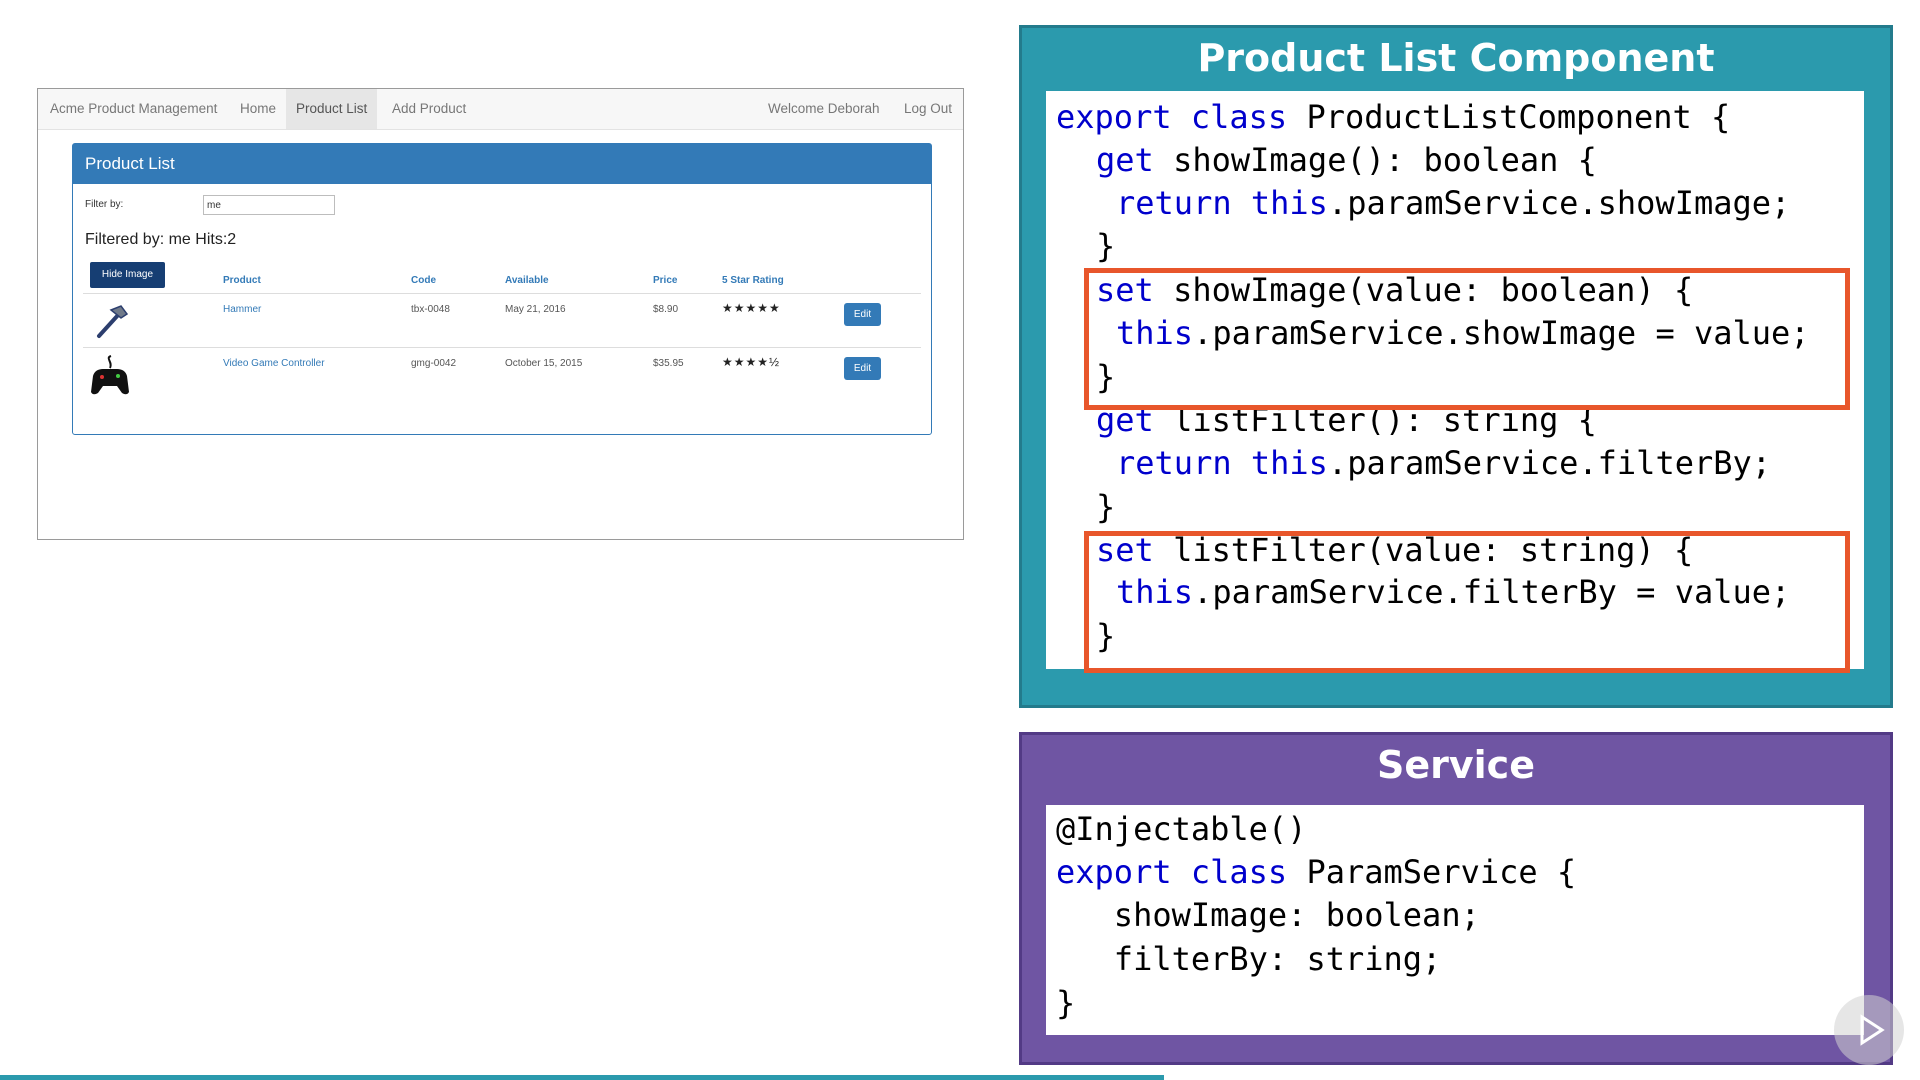  I want to click on code-line: get showImage(): boolean {, so click(1346, 160).